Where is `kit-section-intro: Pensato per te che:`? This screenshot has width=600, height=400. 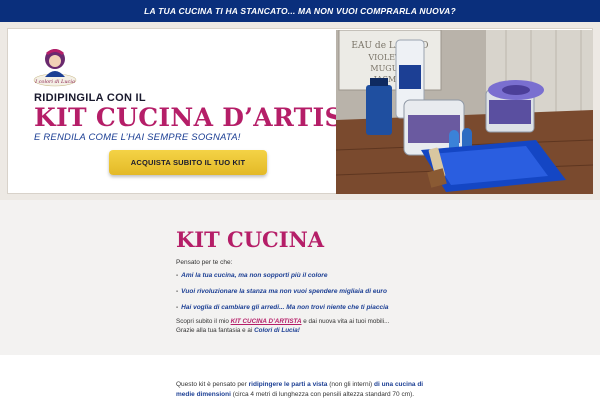 kit-section-intro: Pensato per te che: is located at coordinates (204, 262).